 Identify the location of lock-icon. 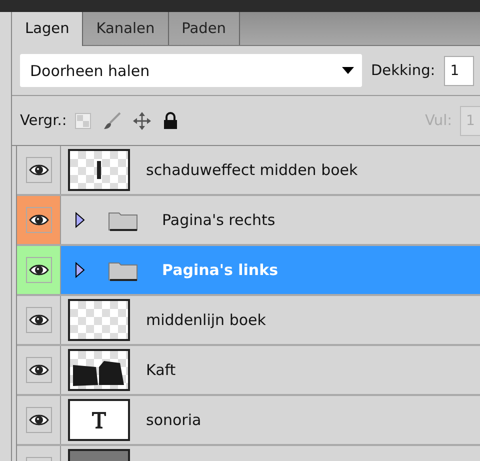
(170, 121).